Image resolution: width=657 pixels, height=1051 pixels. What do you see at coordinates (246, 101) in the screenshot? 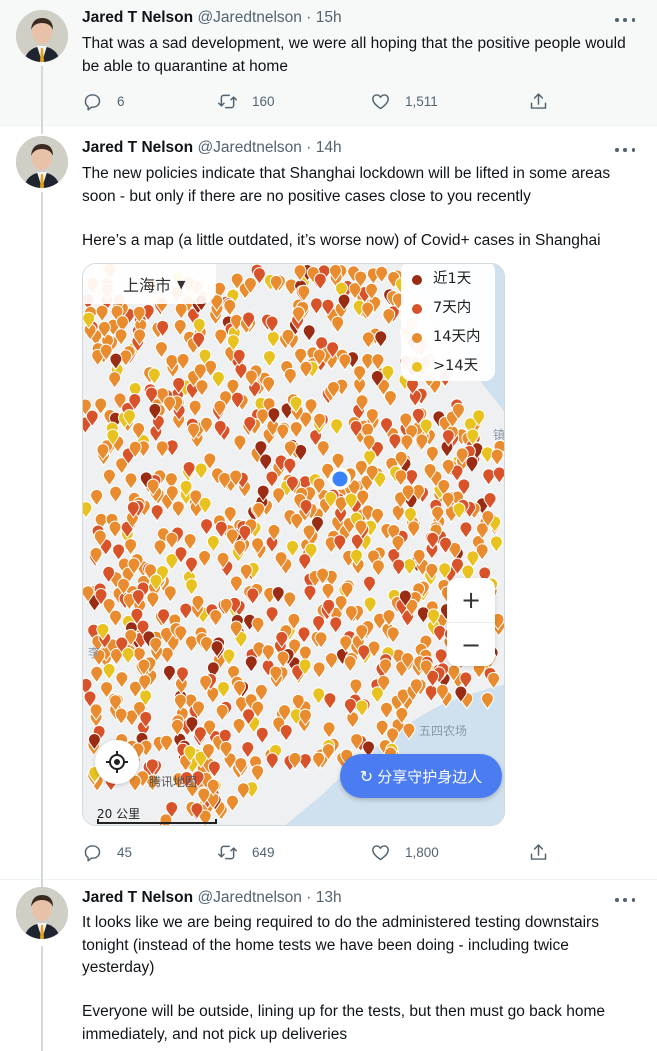
I see `retweet-button: 160` at bounding box center [246, 101].